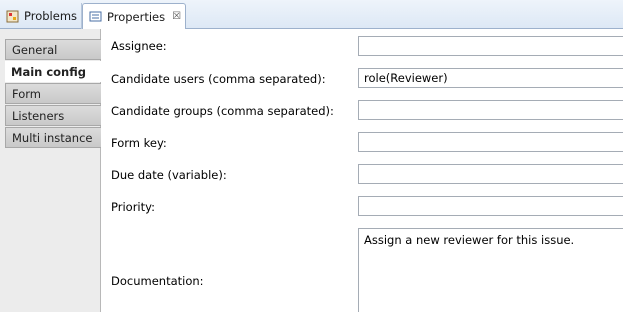  I want to click on sidebar-item-listeners: Listeners, so click(53, 115).